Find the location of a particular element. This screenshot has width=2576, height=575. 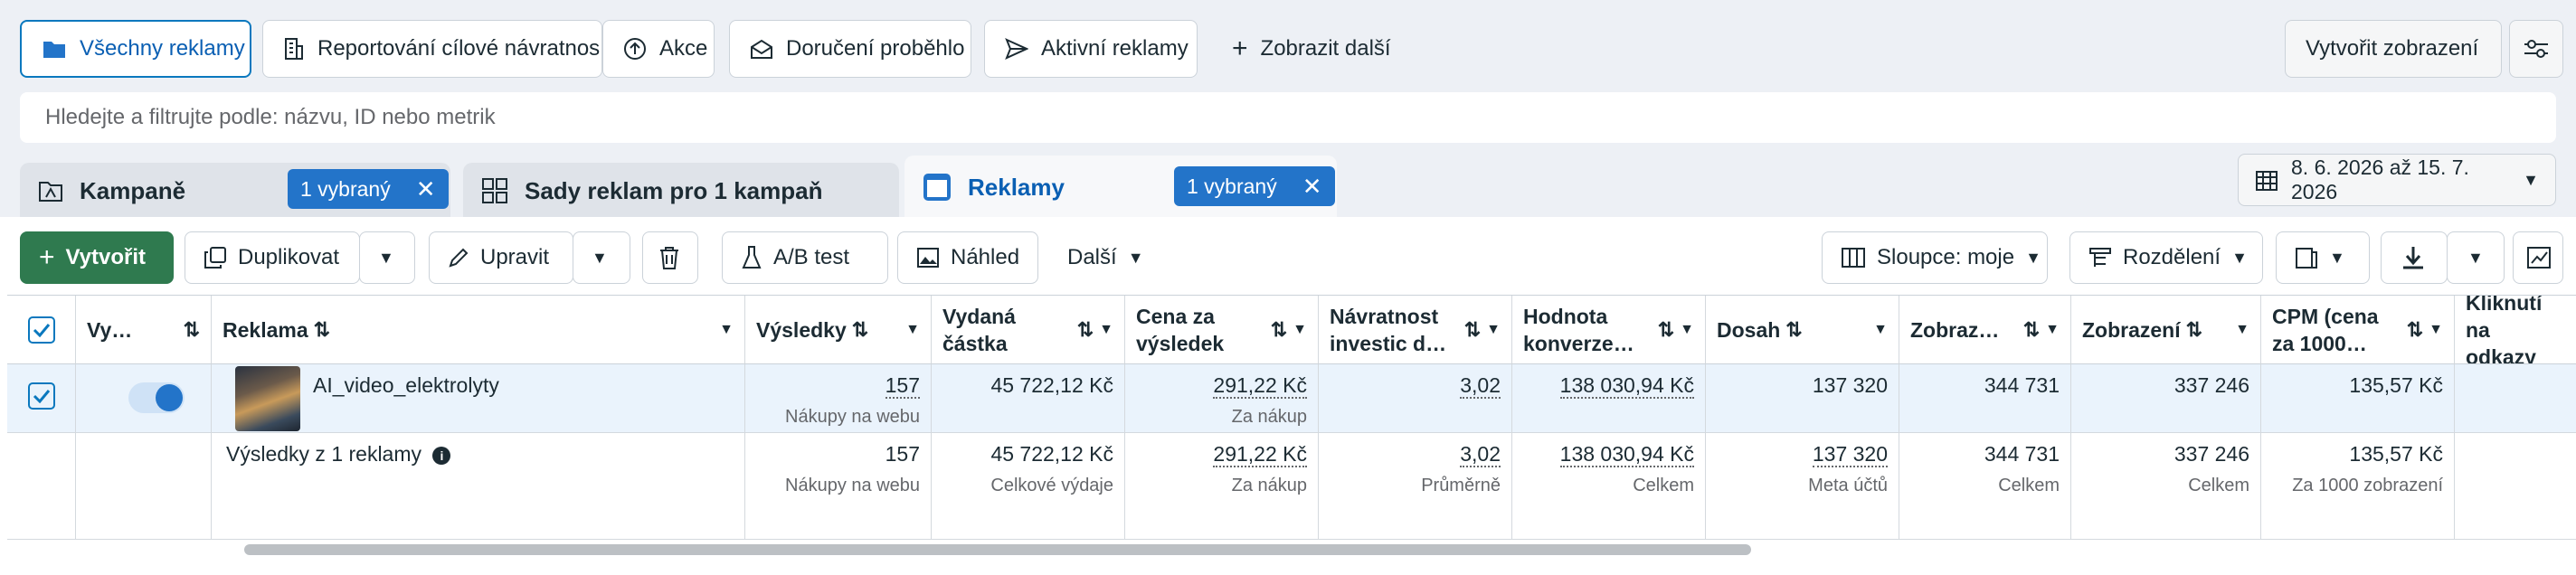

export-dropdown-button: ▼ is located at coordinates (2476, 257).